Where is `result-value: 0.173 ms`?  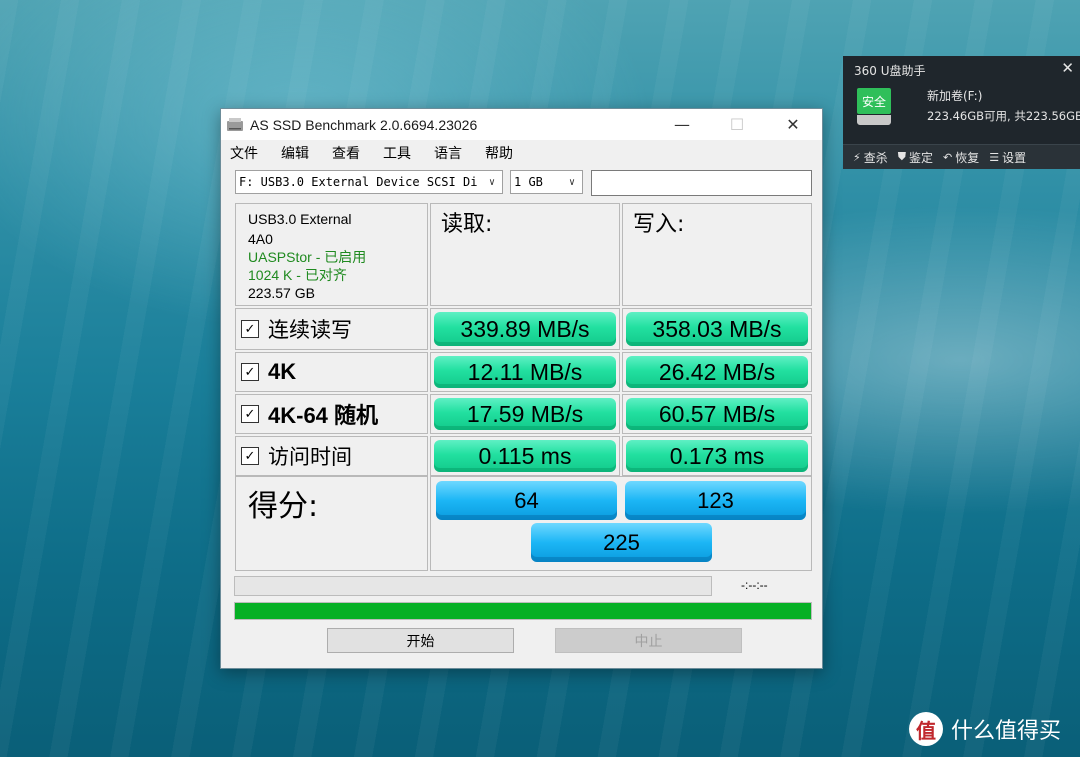 result-value: 0.173 ms is located at coordinates (717, 456).